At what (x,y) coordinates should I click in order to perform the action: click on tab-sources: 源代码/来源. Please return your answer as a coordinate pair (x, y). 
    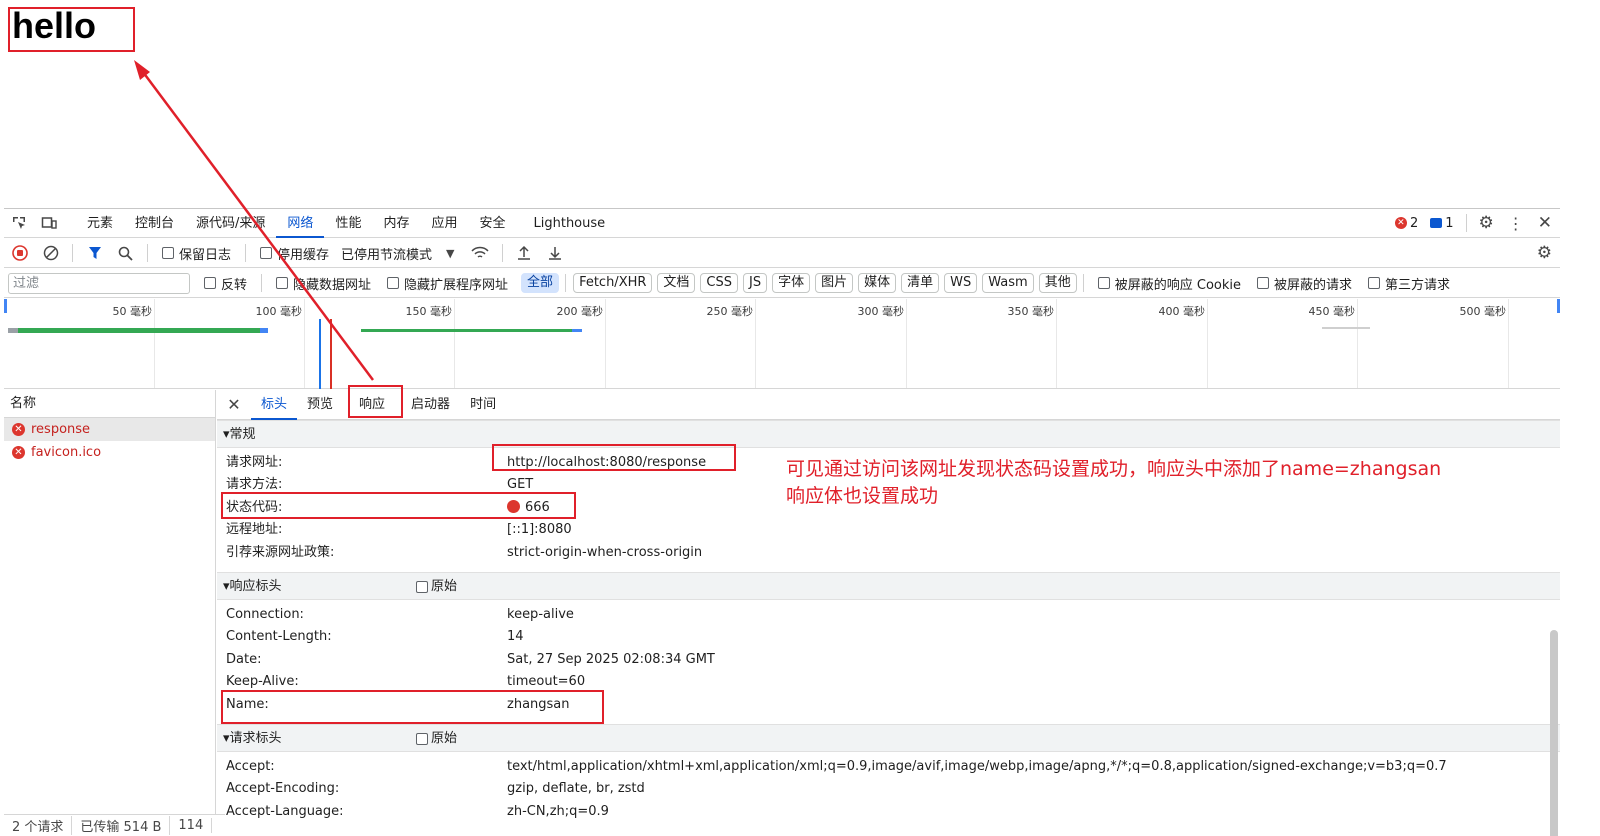
    Looking at the image, I should click on (230, 223).